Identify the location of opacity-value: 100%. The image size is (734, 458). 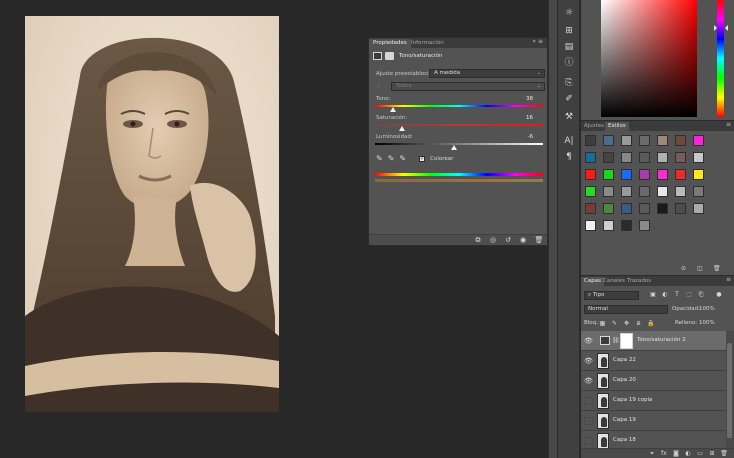
(707, 309).